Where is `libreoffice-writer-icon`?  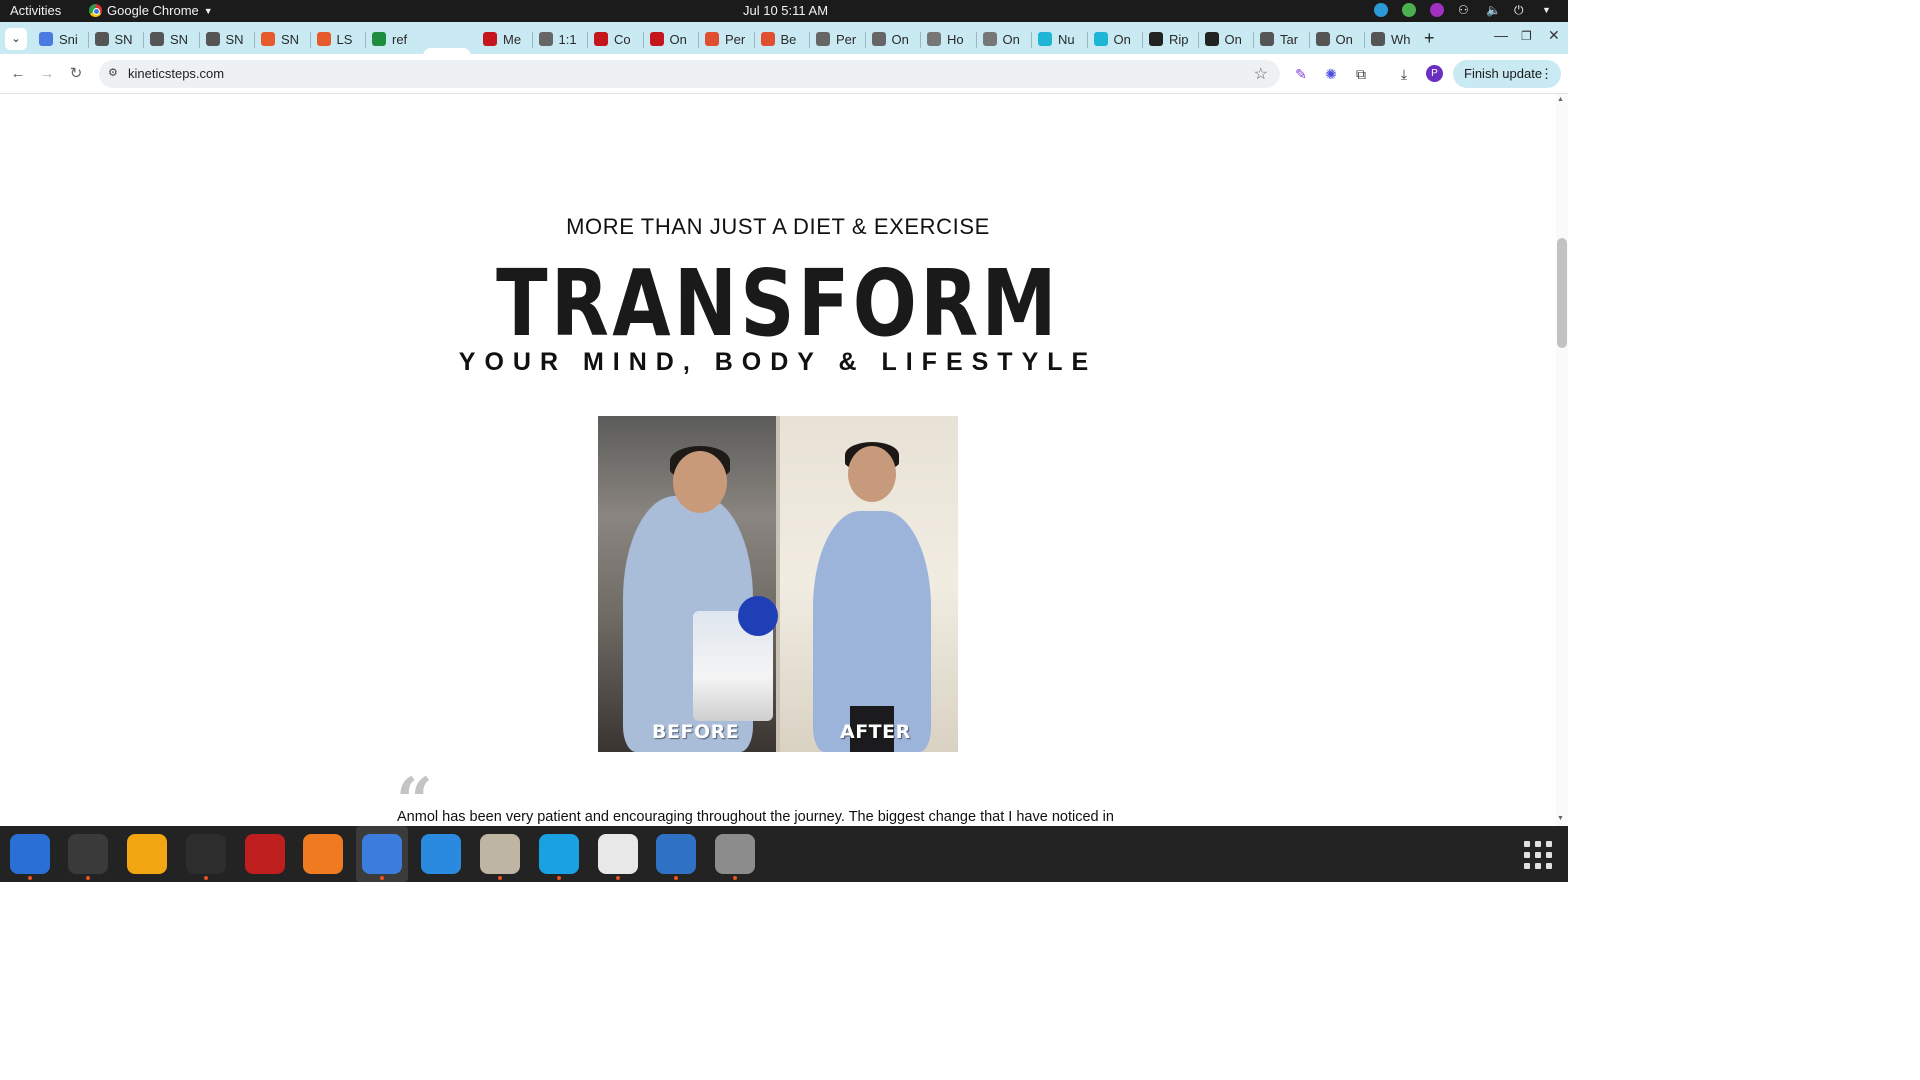 libreoffice-writer-icon is located at coordinates (676, 854).